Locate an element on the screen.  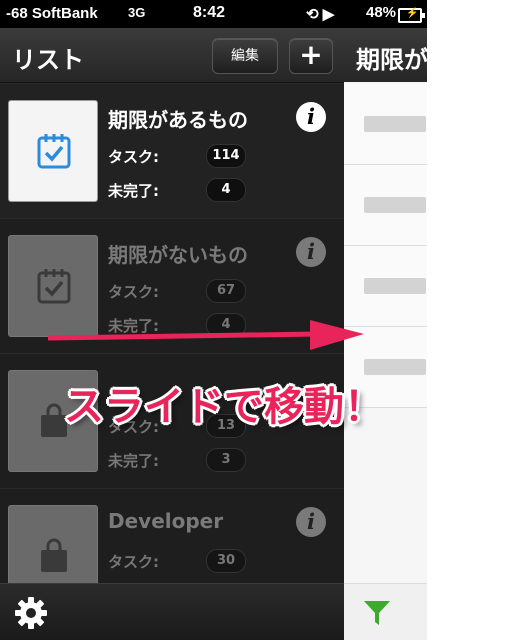
slide-caption: スライドで移動！ is located at coordinates (224, 407).